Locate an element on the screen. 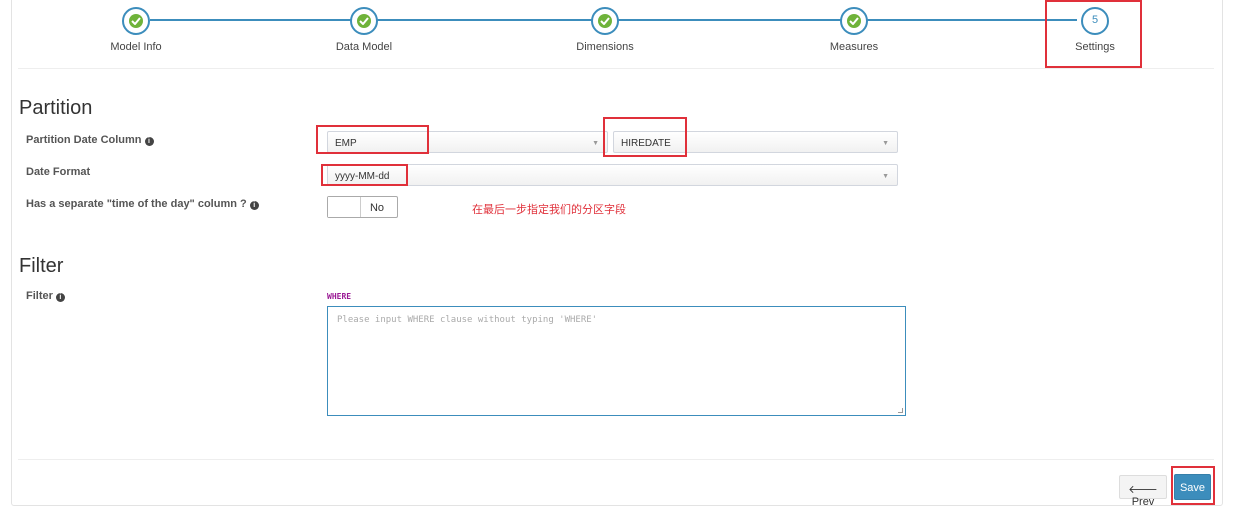 This screenshot has width=1234, height=512. toggle-value: No is located at coordinates (376, 208).